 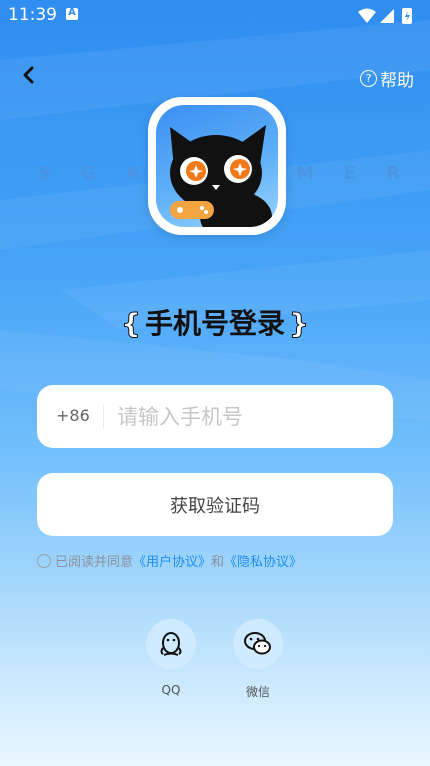 I want to click on app-logo, so click(x=217, y=166).